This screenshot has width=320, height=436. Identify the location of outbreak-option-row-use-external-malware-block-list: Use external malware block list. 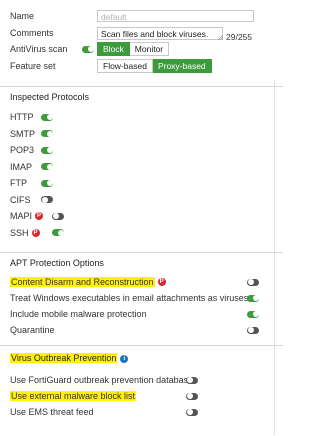
(73, 396).